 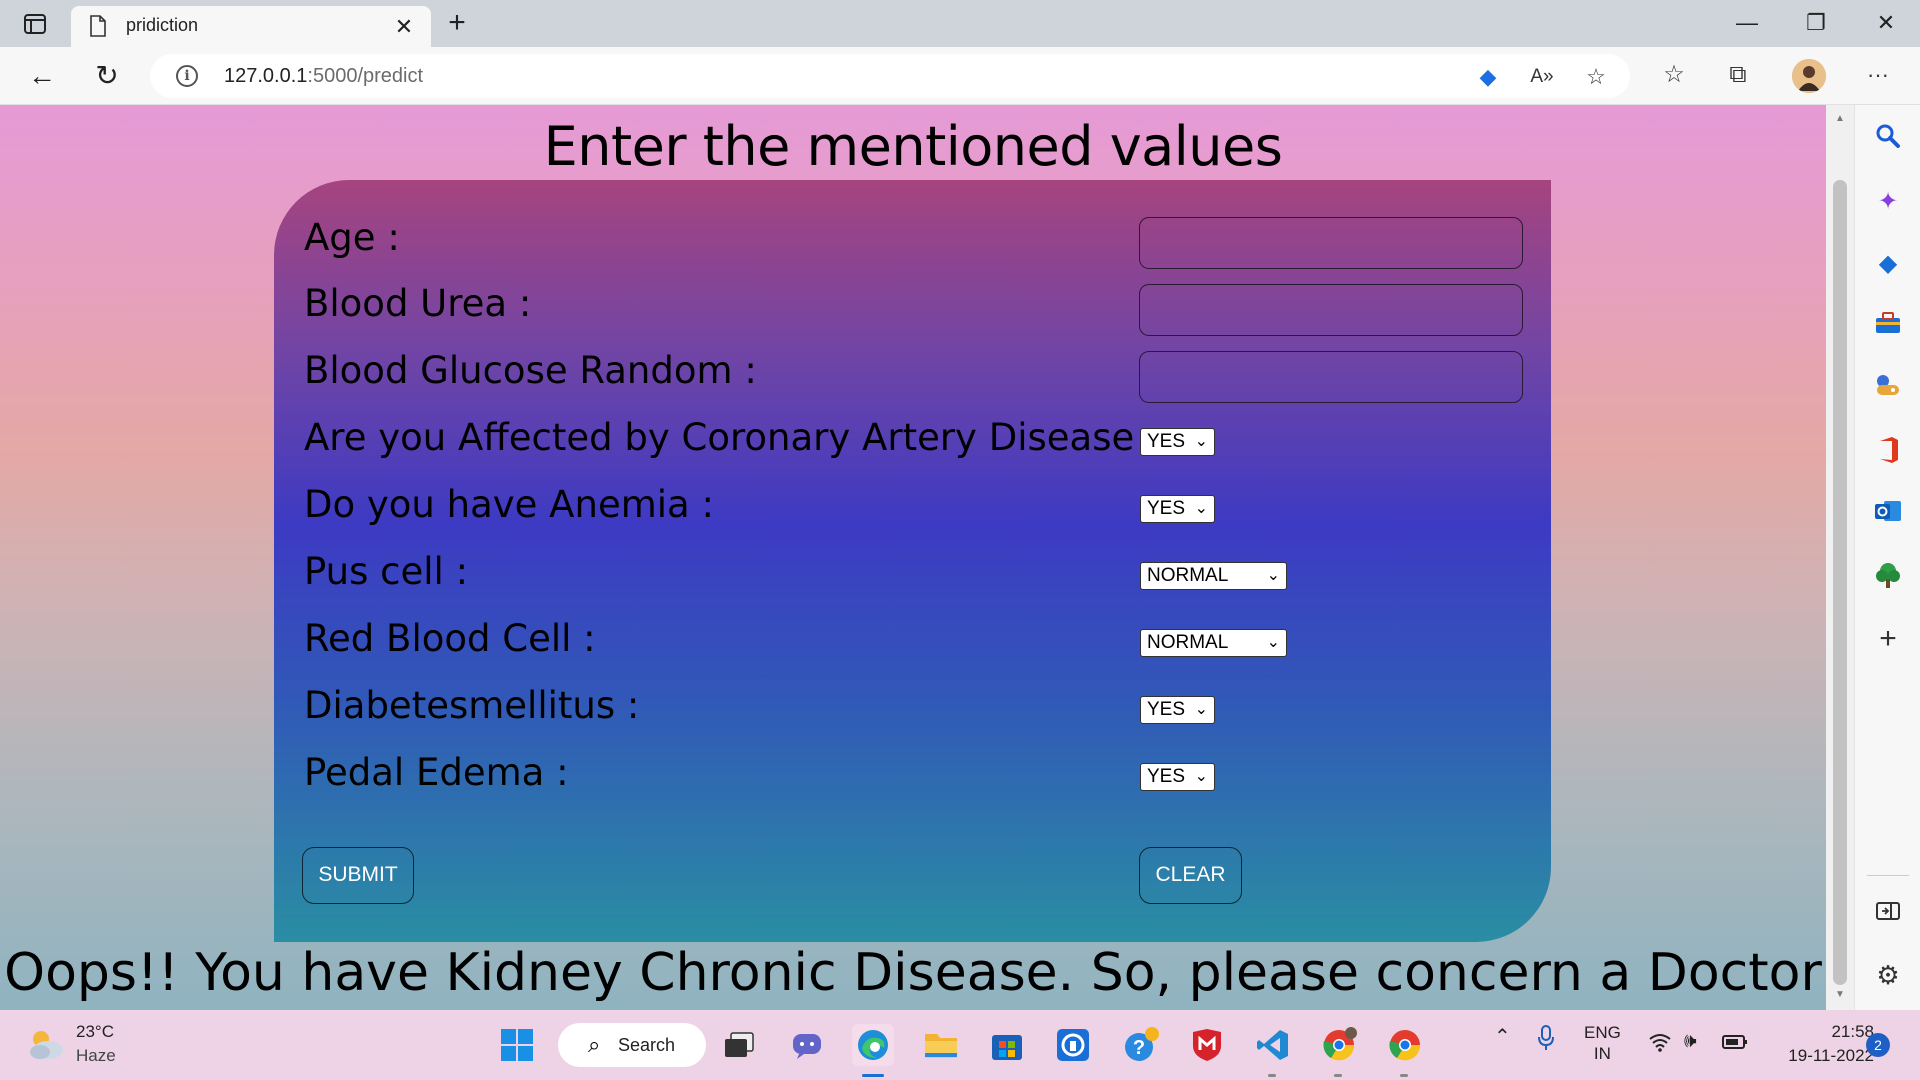 I want to click on pus-cell-label: Pus cell :, so click(x=386, y=571).